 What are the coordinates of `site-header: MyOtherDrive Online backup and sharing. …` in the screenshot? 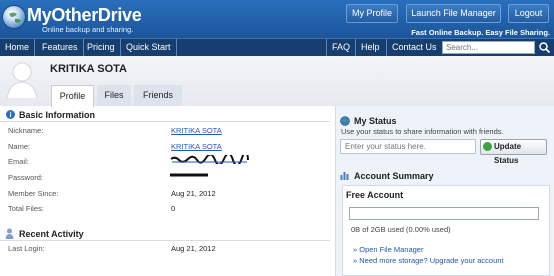 It's located at (277, 19).